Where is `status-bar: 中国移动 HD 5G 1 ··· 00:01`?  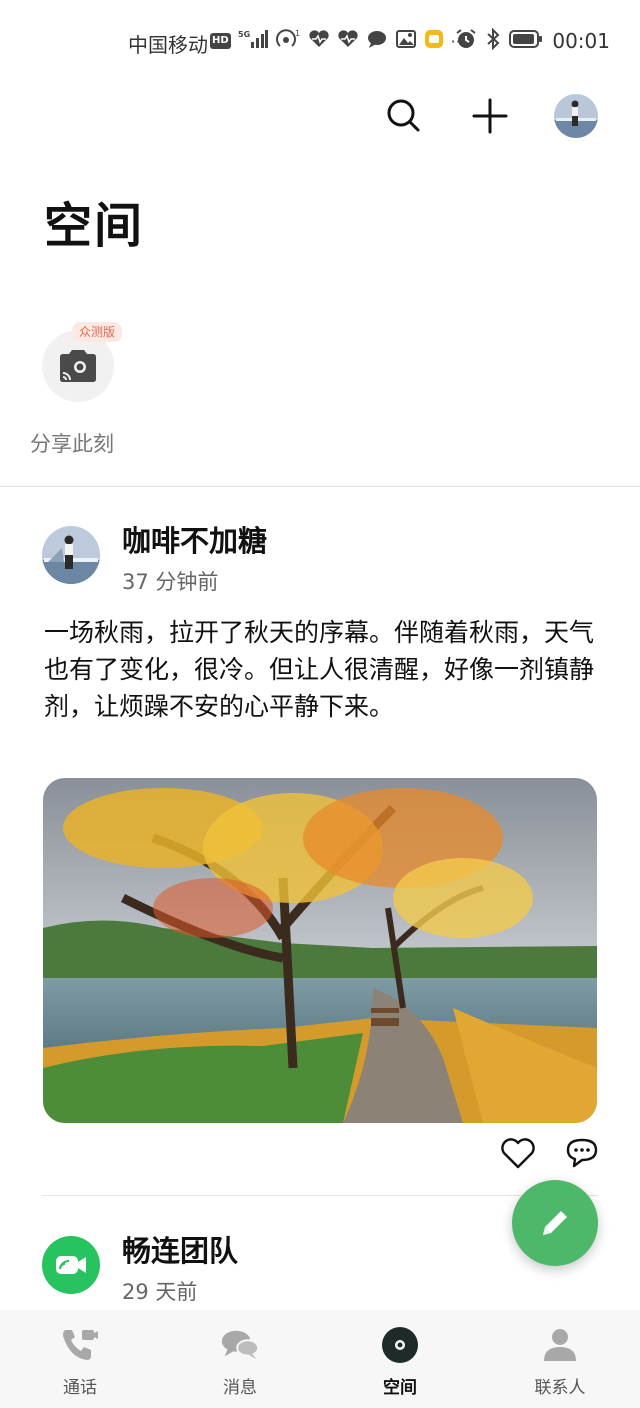 status-bar: 中国移动 HD 5G 1 ··· 00:01 is located at coordinates (320, 40).